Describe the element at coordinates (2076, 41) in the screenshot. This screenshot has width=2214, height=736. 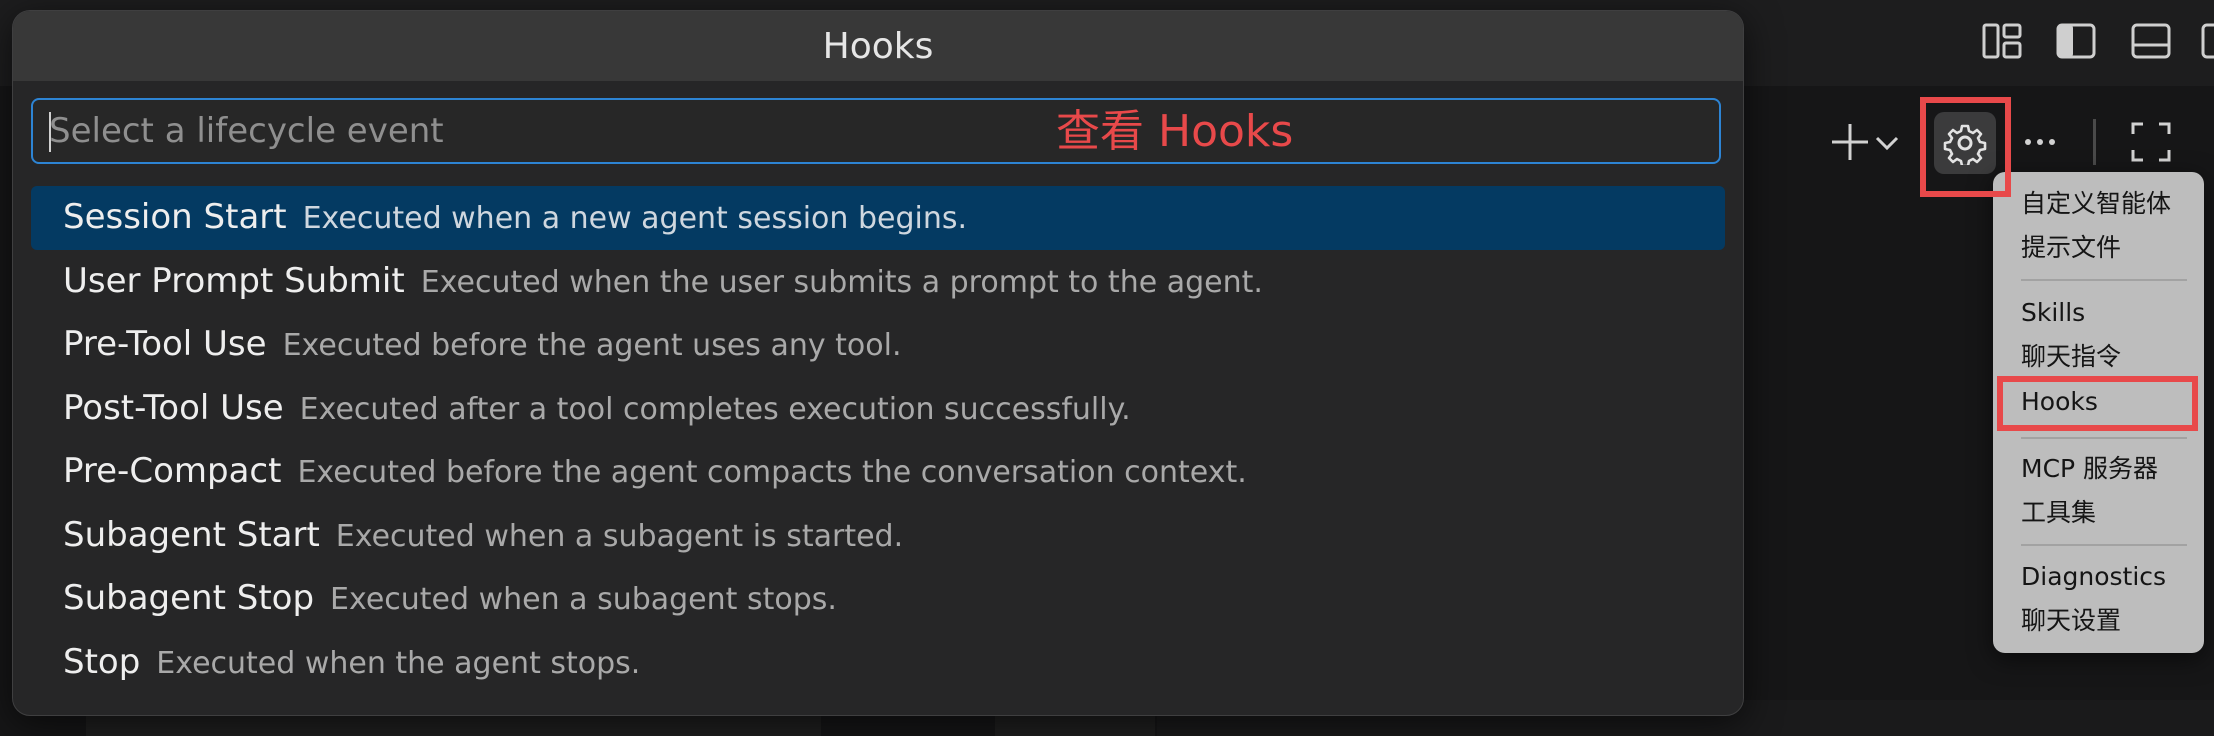
I see `toggle-sidebar-icon` at that location.